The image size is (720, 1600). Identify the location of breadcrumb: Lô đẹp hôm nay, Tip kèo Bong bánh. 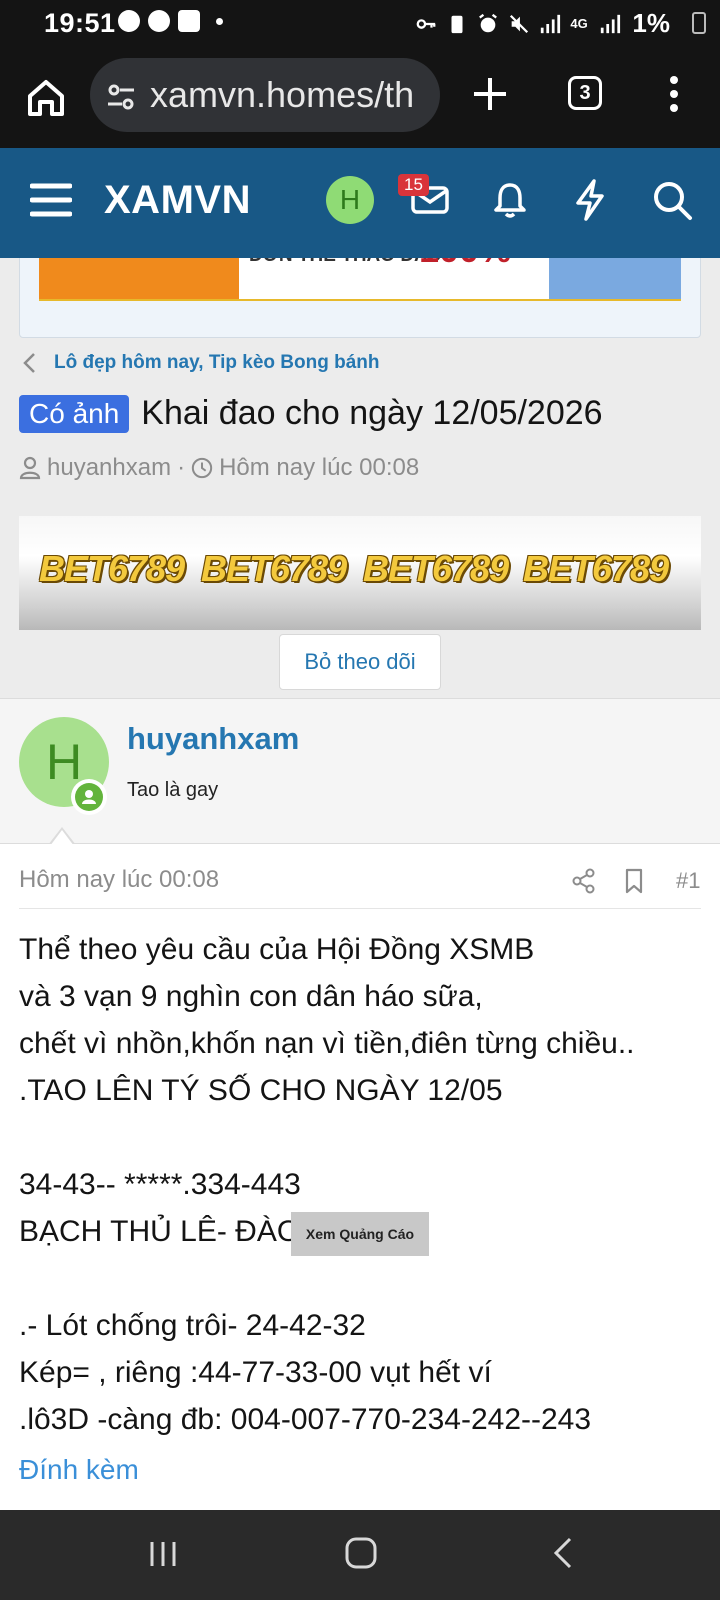
(199, 363).